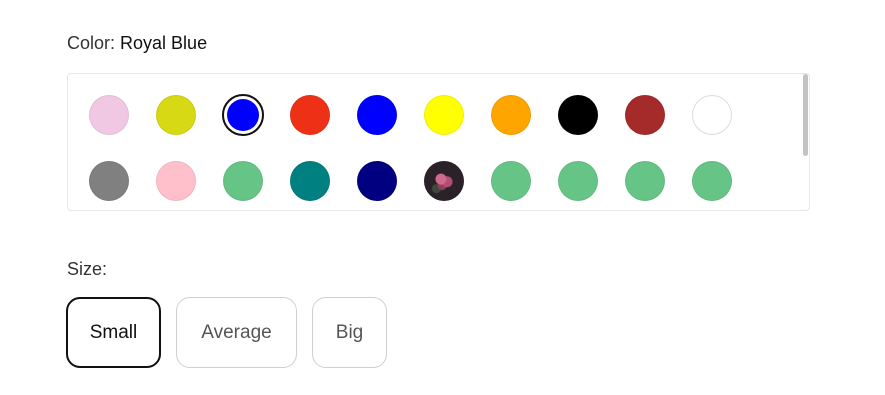 This screenshot has height=395, width=885. I want to click on swatch-gray, so click(109, 181).